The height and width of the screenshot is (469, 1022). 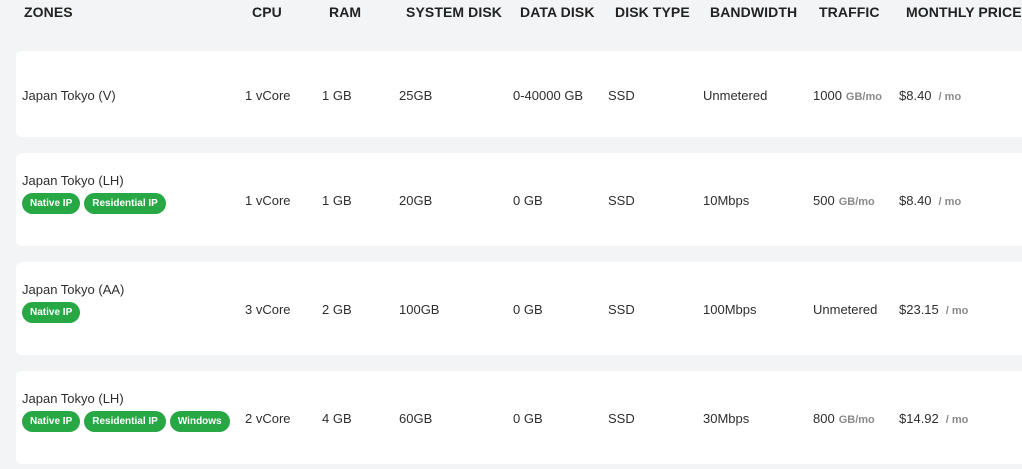 I want to click on zone-name: Japan Tokyo (AA), so click(x=73, y=289).